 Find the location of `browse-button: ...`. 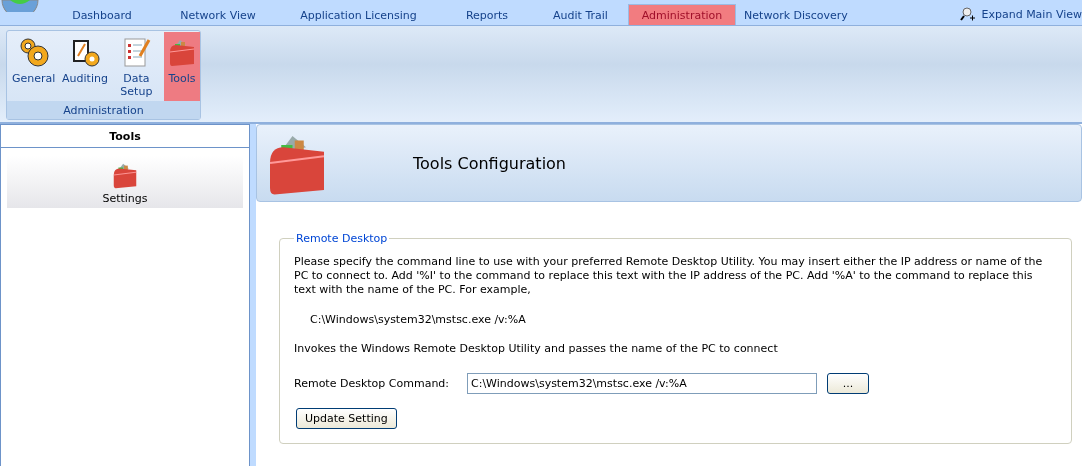

browse-button: ... is located at coordinates (848, 383).